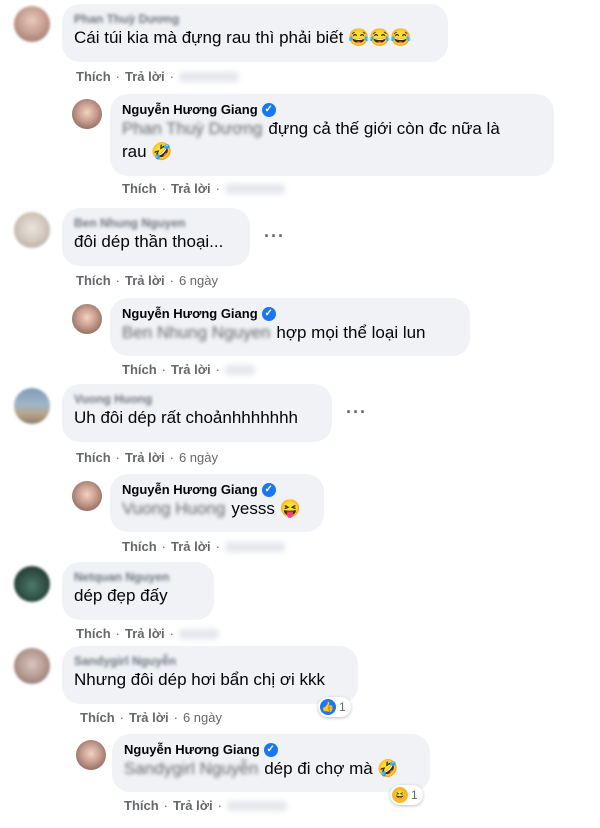  What do you see at coordinates (200, 679) in the screenshot?
I see `comment-text: Nhưng đôi dép hơi bẩn chị ơi kkk` at bounding box center [200, 679].